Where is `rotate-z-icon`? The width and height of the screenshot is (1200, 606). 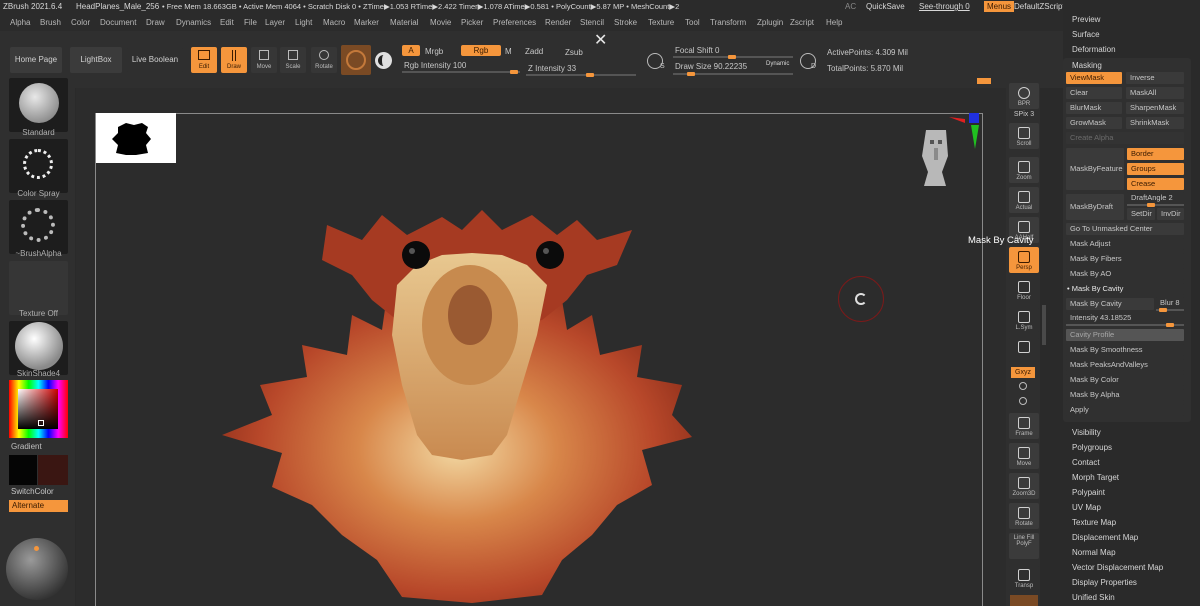 rotate-z-icon is located at coordinates (1023, 401).